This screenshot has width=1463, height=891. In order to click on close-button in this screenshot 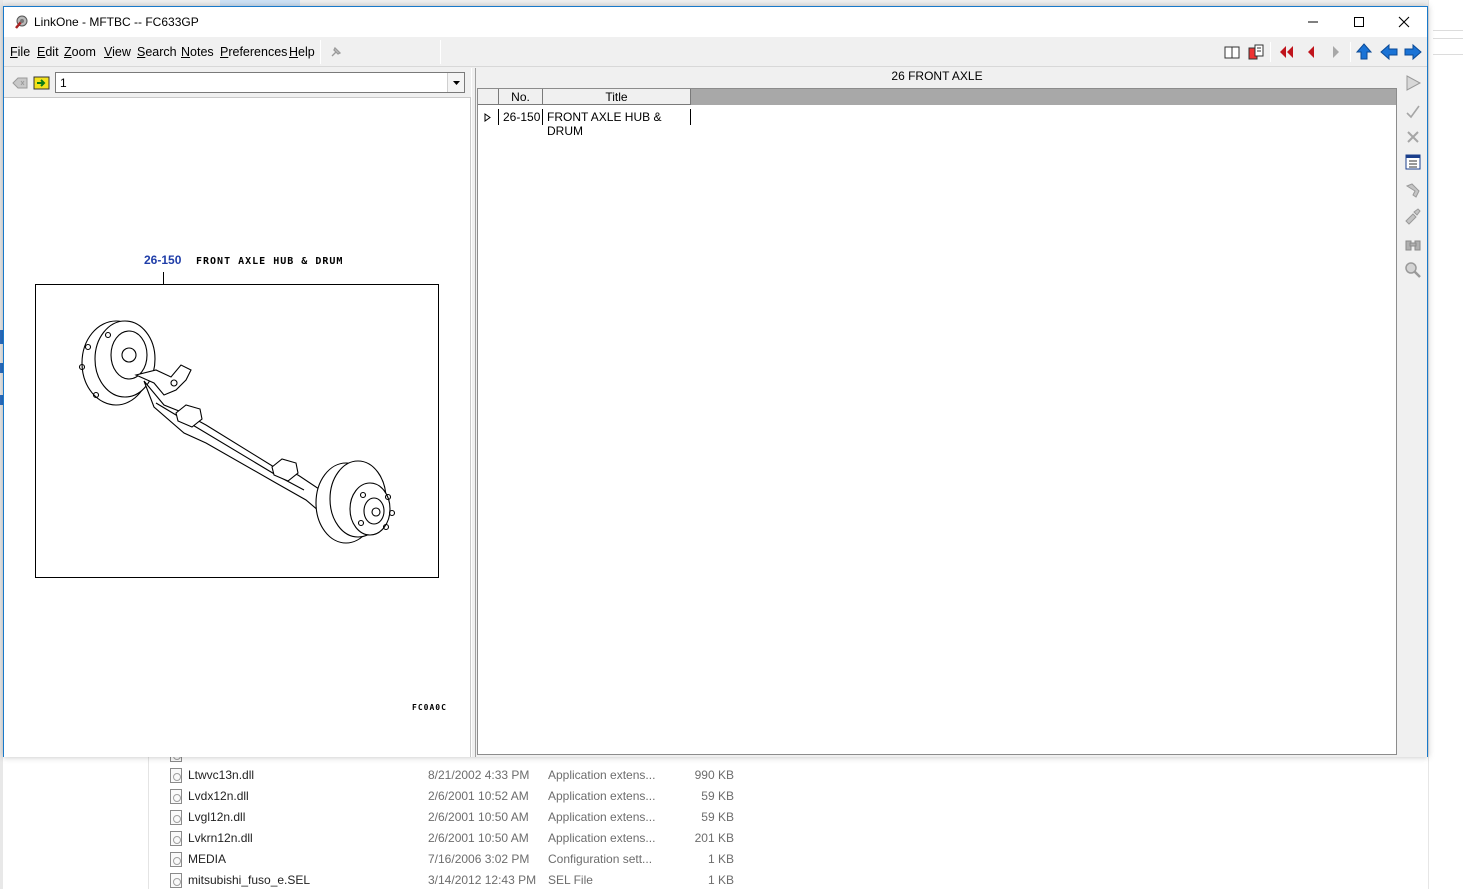, I will do `click(1404, 22)`.